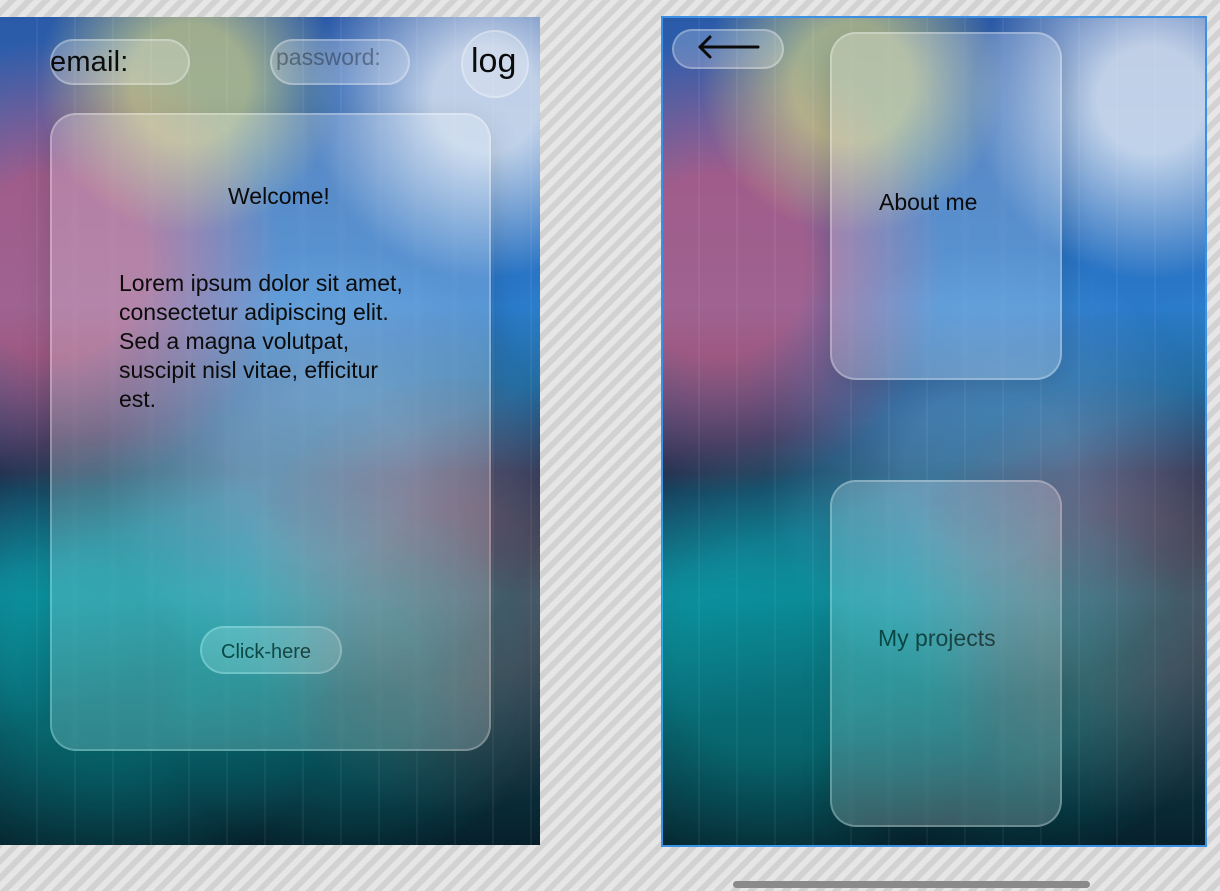  I want to click on email-label: email:, so click(89, 62).